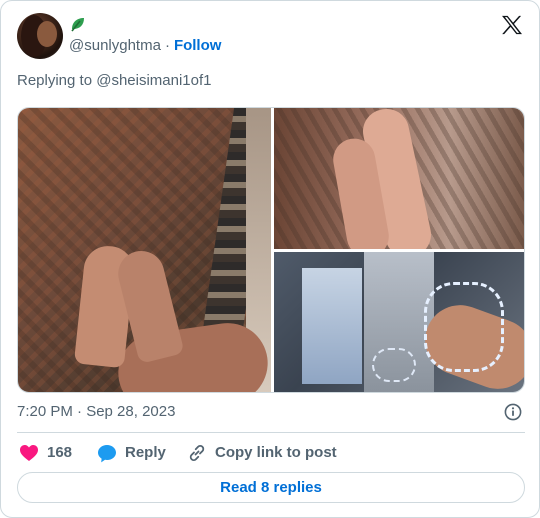 The width and height of the screenshot is (540, 518). What do you see at coordinates (47, 34) in the screenshot?
I see `avatar-face` at bounding box center [47, 34].